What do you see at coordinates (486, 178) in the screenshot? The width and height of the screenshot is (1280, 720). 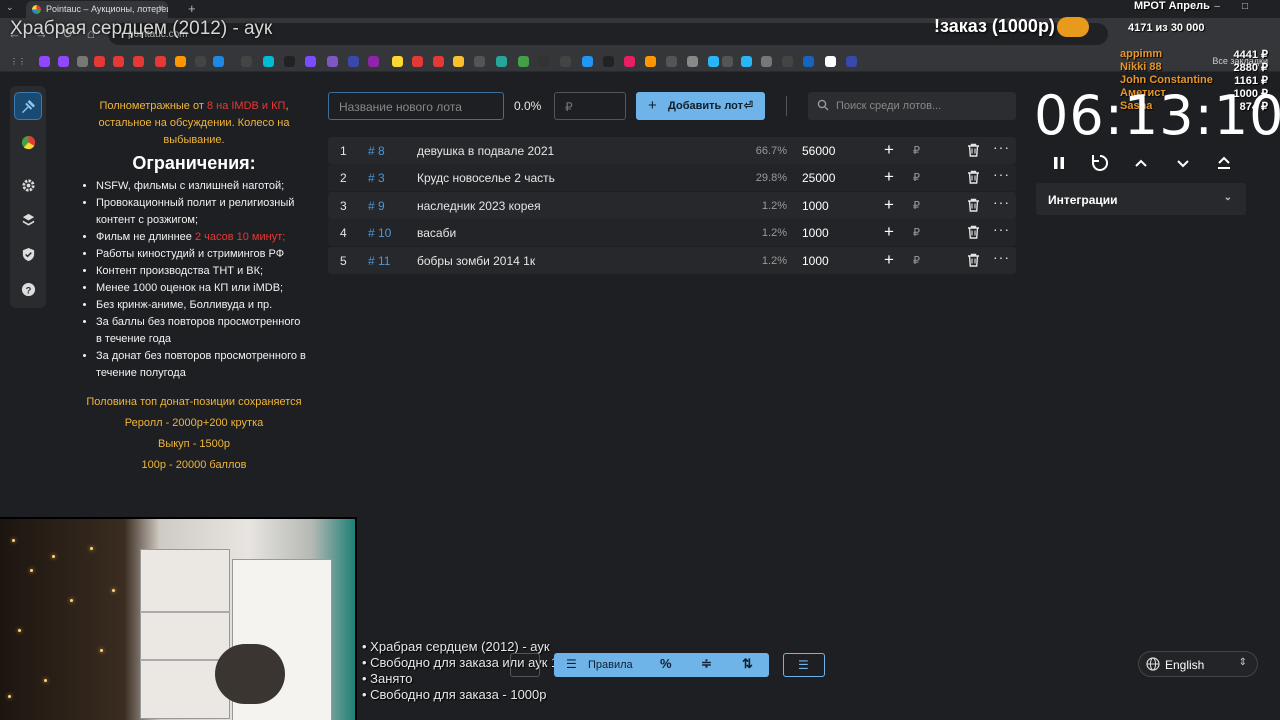 I see `lot-name: Крудс новоселье 2 часть` at bounding box center [486, 178].